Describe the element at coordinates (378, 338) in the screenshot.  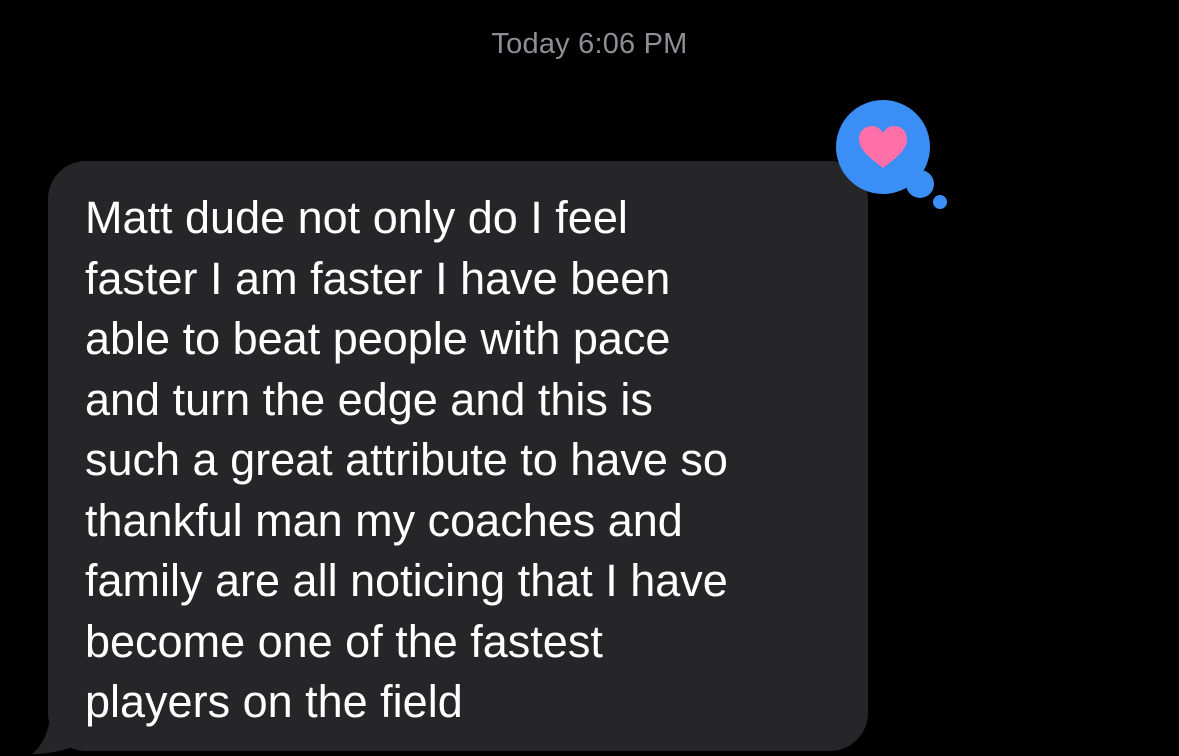
I see `message-line: able to beat people with pace` at that location.